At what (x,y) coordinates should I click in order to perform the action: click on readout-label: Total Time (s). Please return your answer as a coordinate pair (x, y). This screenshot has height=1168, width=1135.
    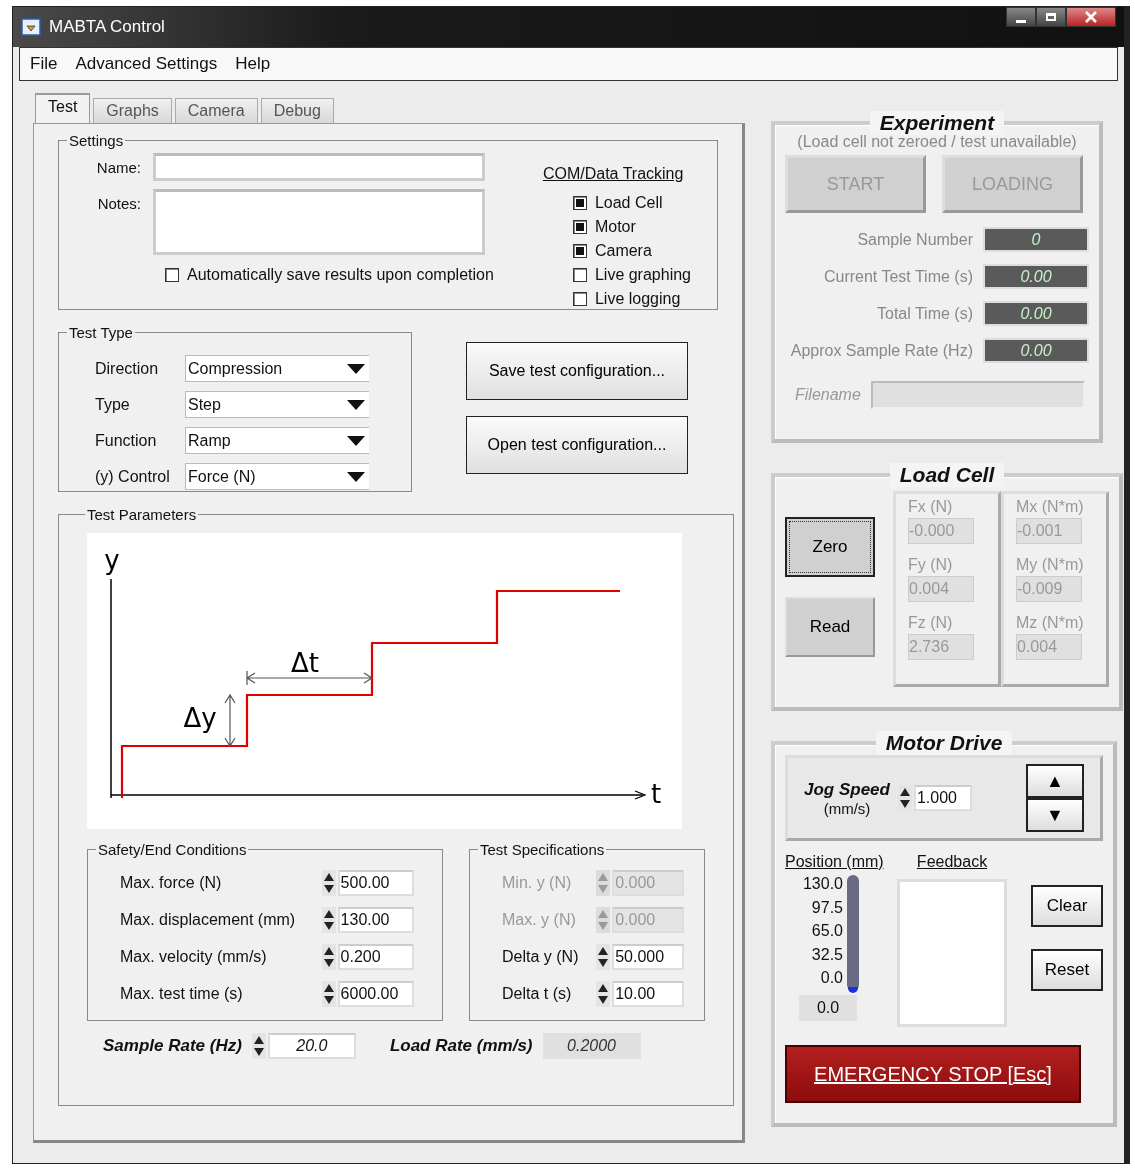
    Looking at the image, I should click on (924, 313).